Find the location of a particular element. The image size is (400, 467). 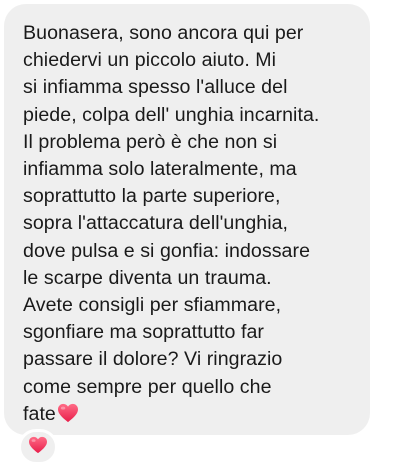

message-line: come sempre per quello che is located at coordinates (147, 386).